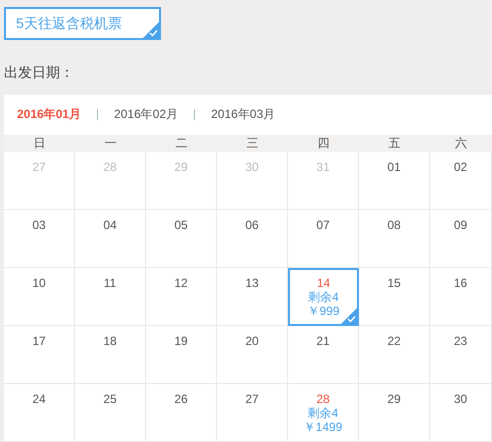  I want to click on day-number: 11, so click(110, 283).